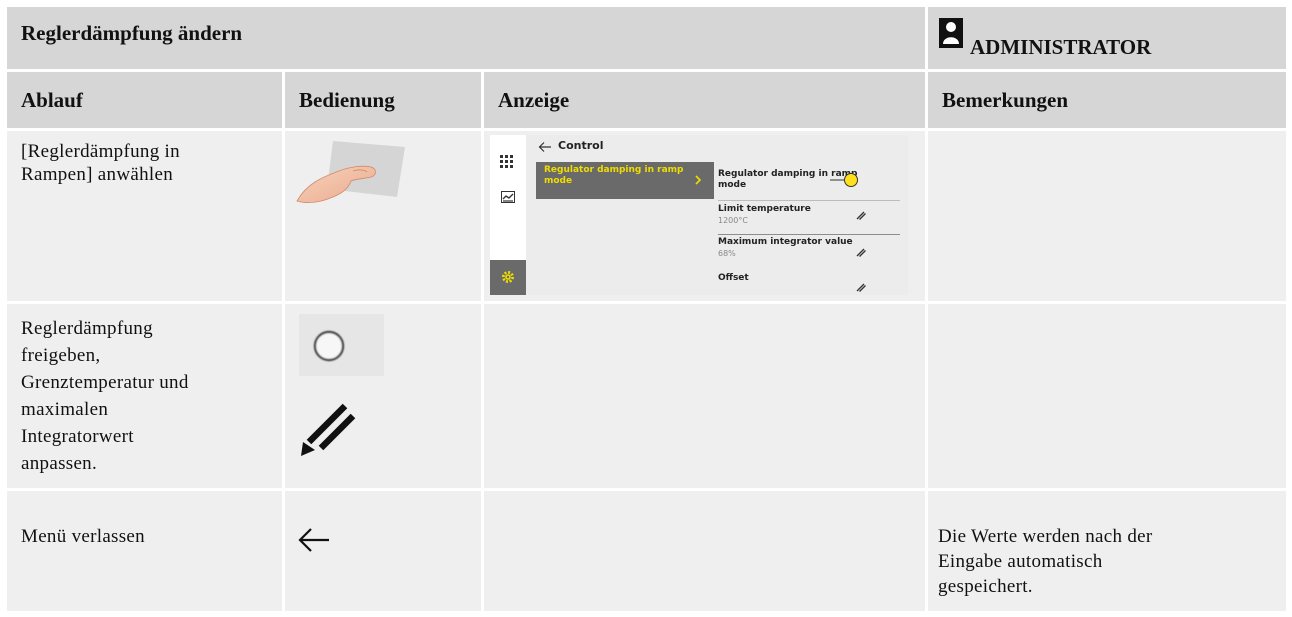  Describe the element at coordinates (144, 100) in the screenshot. I see `col-header-ablauf: Ablauf` at that location.